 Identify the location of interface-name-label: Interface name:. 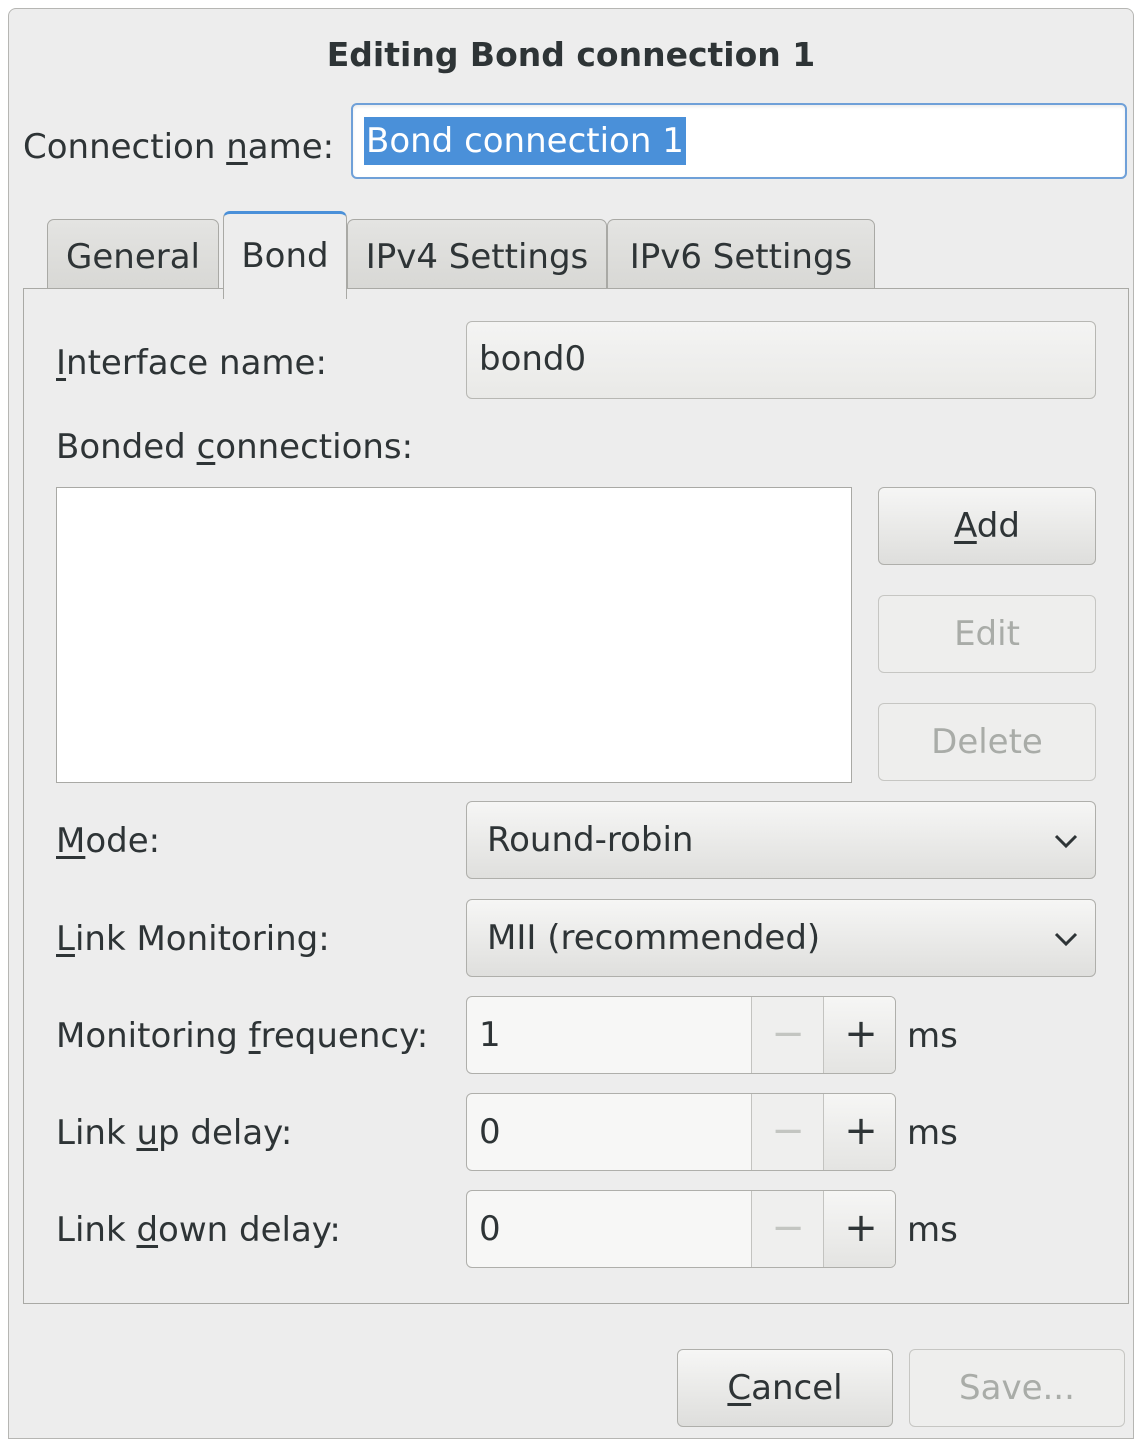
(191, 363).